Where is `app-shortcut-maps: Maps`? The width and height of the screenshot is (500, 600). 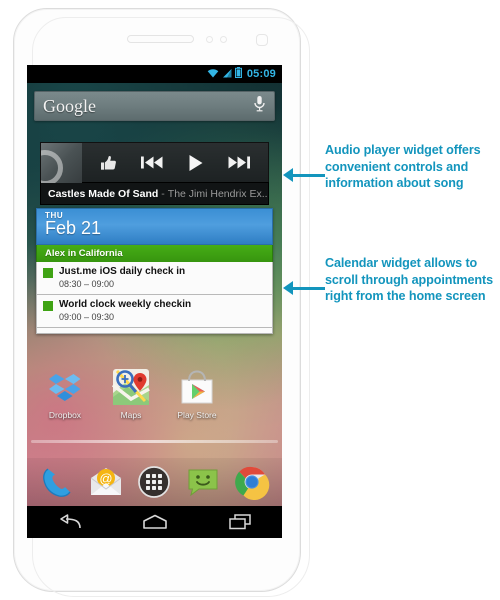
app-shortcut-maps: Maps is located at coordinates (131, 393).